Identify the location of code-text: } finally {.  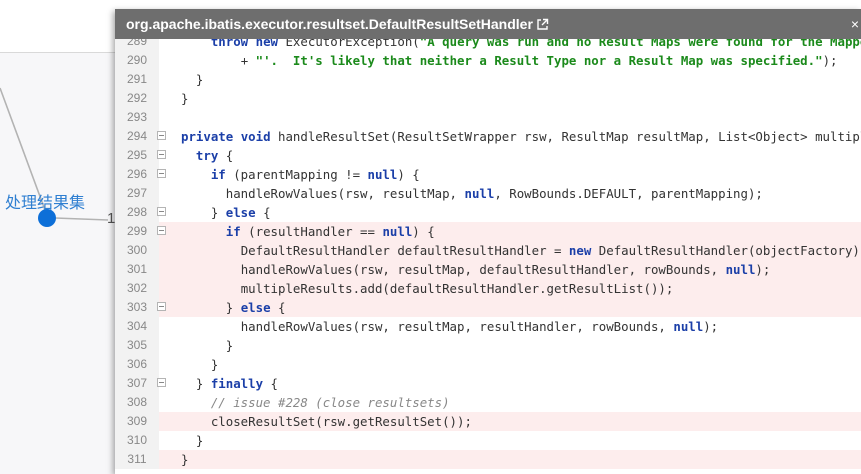
(229, 383).